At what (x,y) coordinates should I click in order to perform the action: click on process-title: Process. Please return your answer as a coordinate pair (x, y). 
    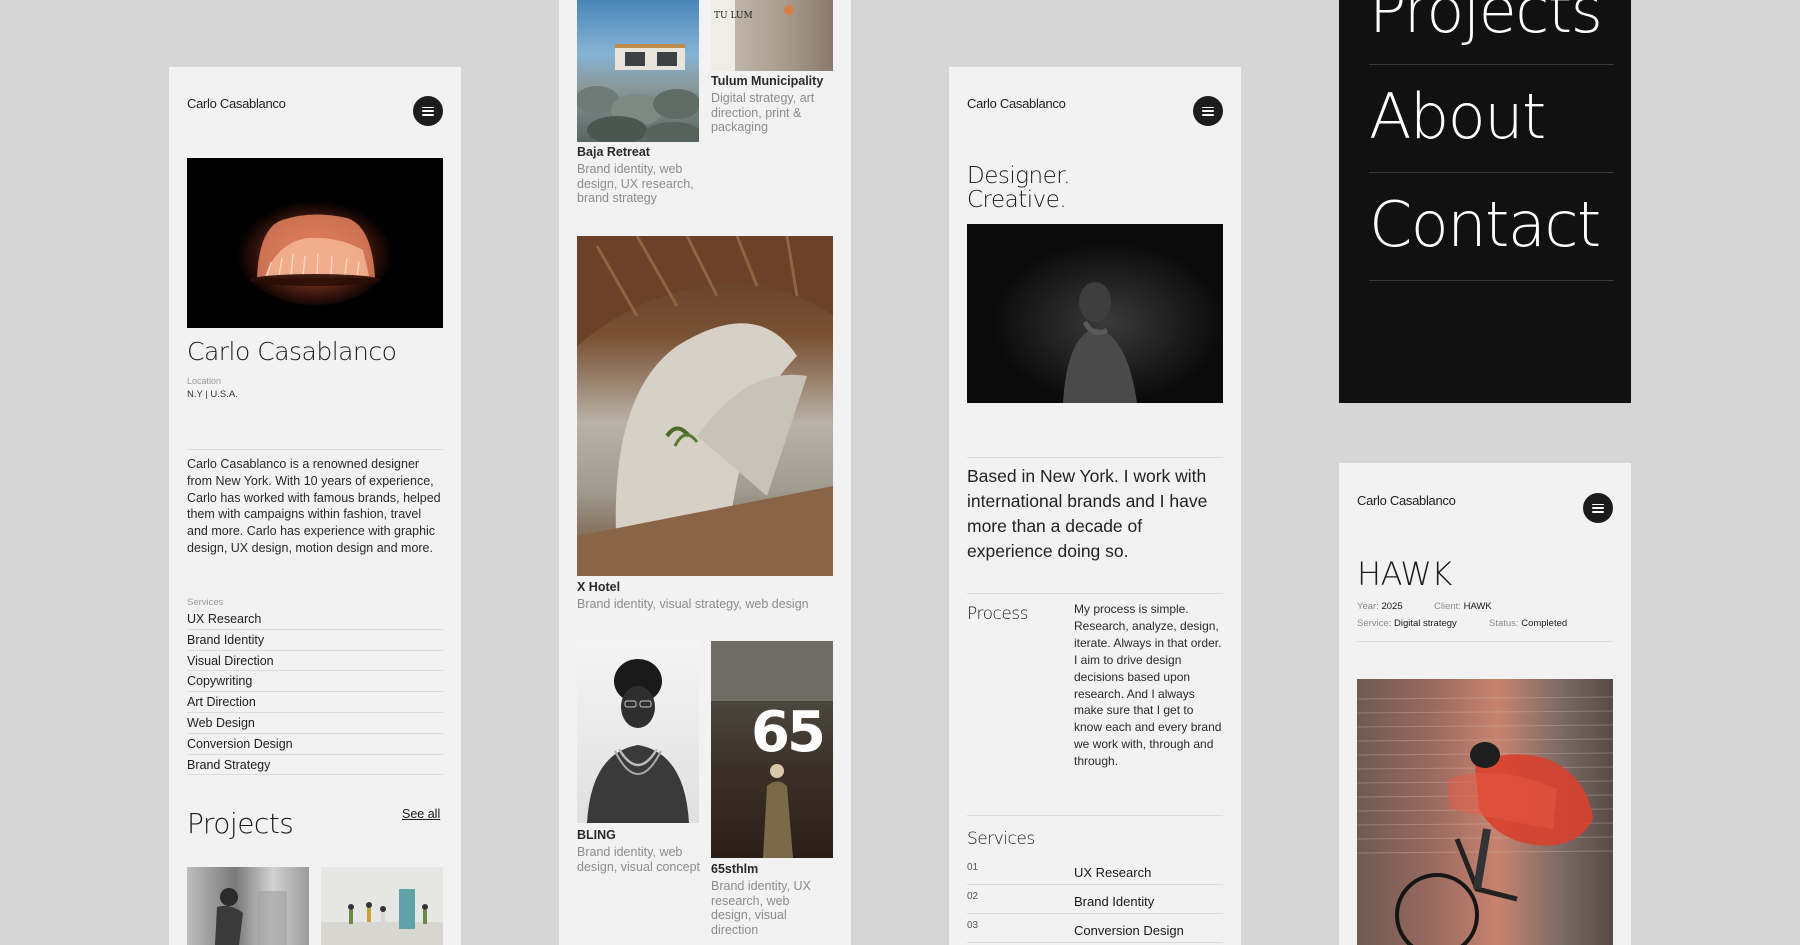
    Looking at the image, I should click on (998, 614).